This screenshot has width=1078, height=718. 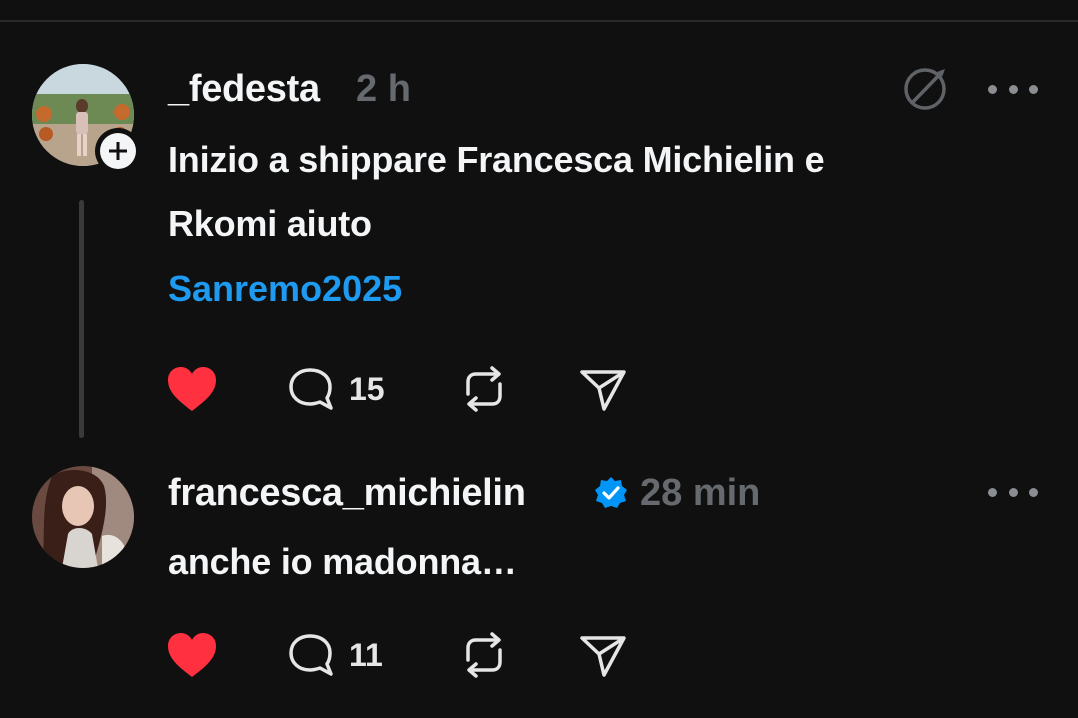 I want to click on reply-count: 15, so click(x=367, y=389).